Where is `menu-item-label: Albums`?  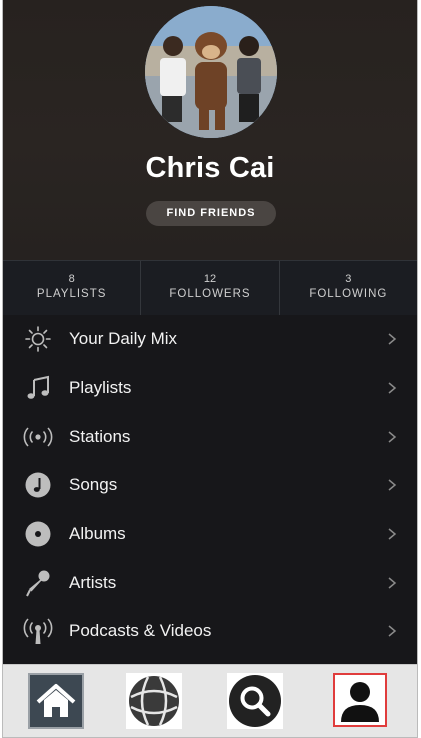 menu-item-label: Albums is located at coordinates (97, 534).